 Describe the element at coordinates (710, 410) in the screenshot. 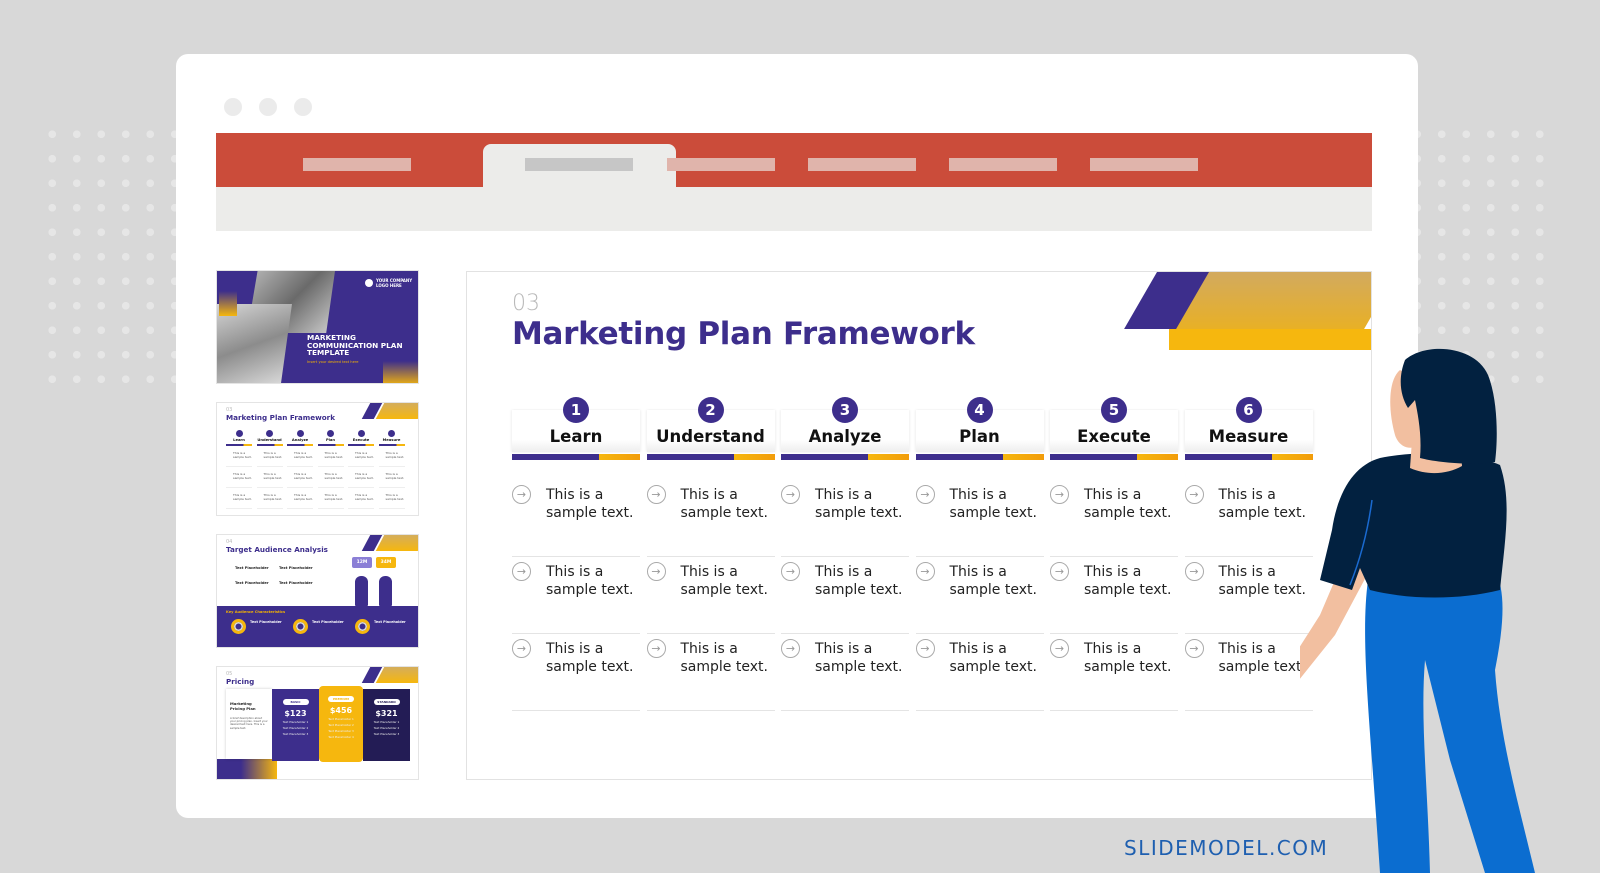

I see `step-number-badge: 2` at that location.